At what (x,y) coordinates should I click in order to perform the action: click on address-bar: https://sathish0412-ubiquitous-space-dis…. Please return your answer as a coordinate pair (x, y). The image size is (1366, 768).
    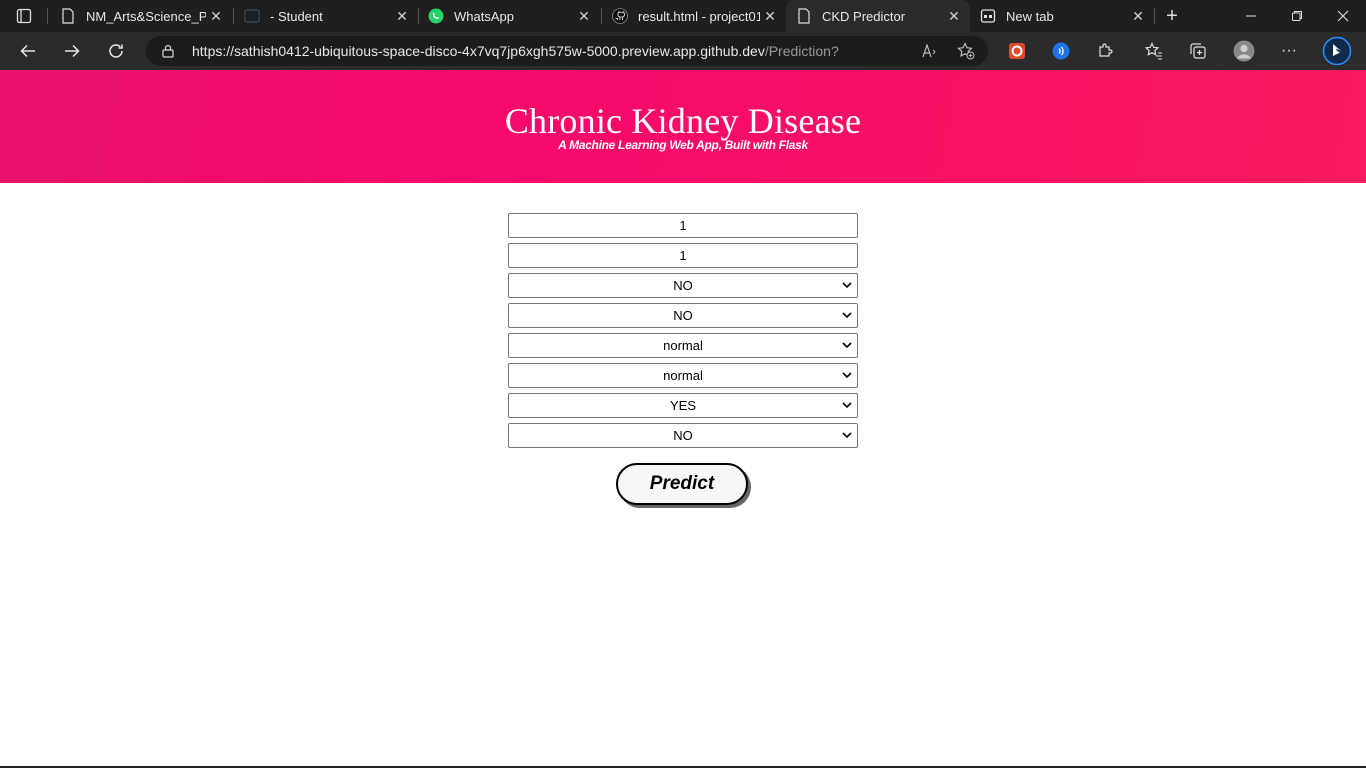
    Looking at the image, I should click on (567, 51).